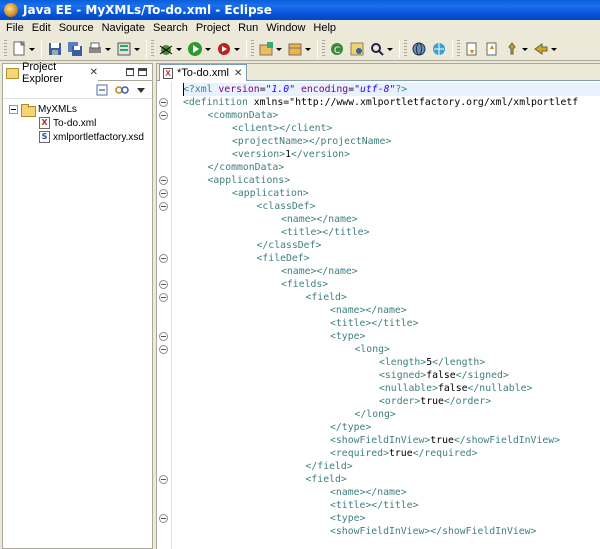  Describe the element at coordinates (266, 154) in the screenshot. I see `code-line: <version>1</version>` at that location.